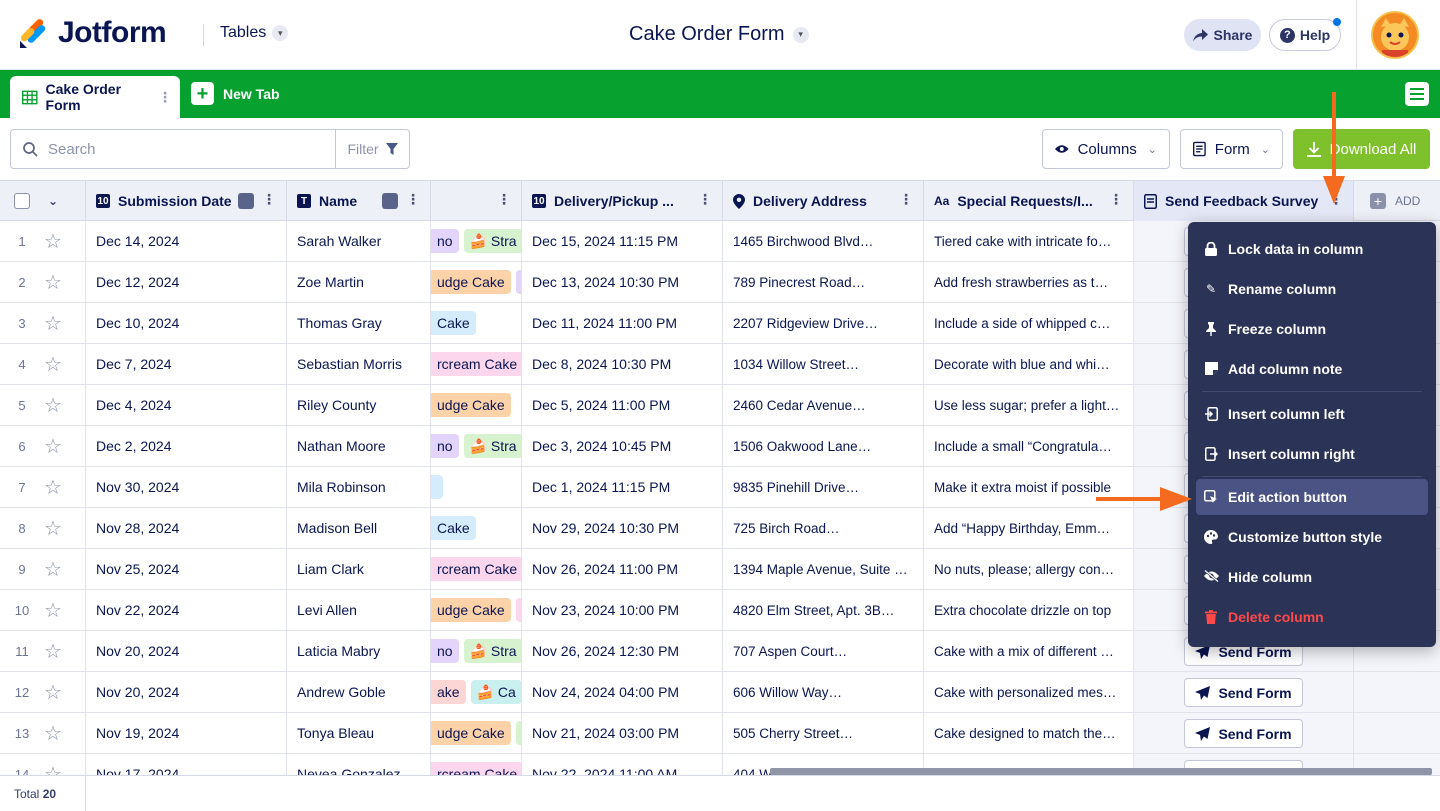 The width and height of the screenshot is (1440, 811). What do you see at coordinates (1397, 201) in the screenshot?
I see `add-column-button: + ADD` at bounding box center [1397, 201].